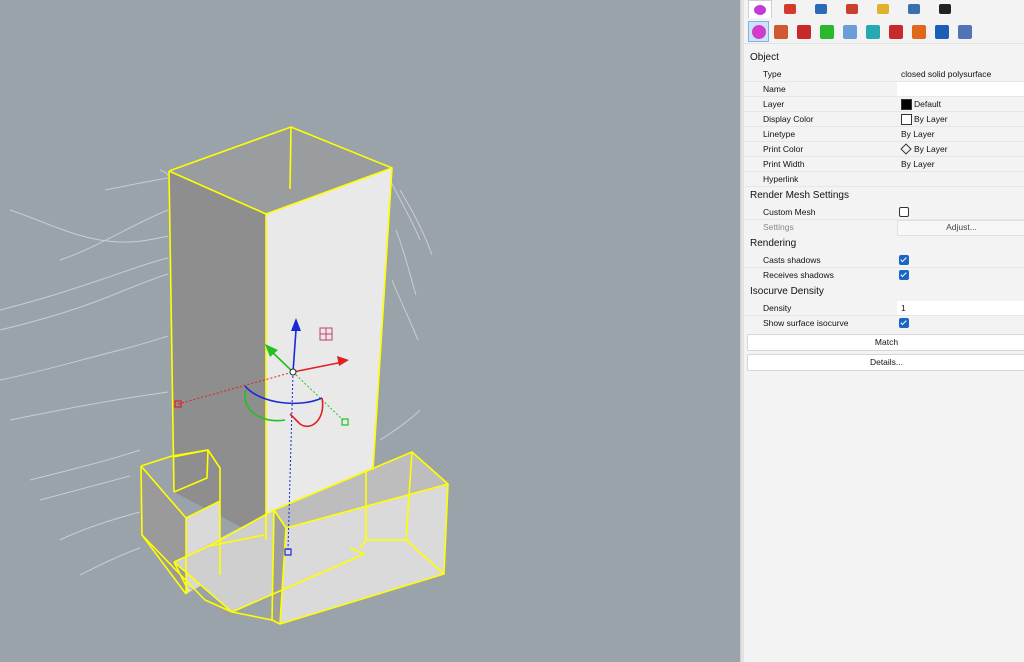  What do you see at coordinates (217, 355) in the screenshot?
I see `tower-left-face` at bounding box center [217, 355].